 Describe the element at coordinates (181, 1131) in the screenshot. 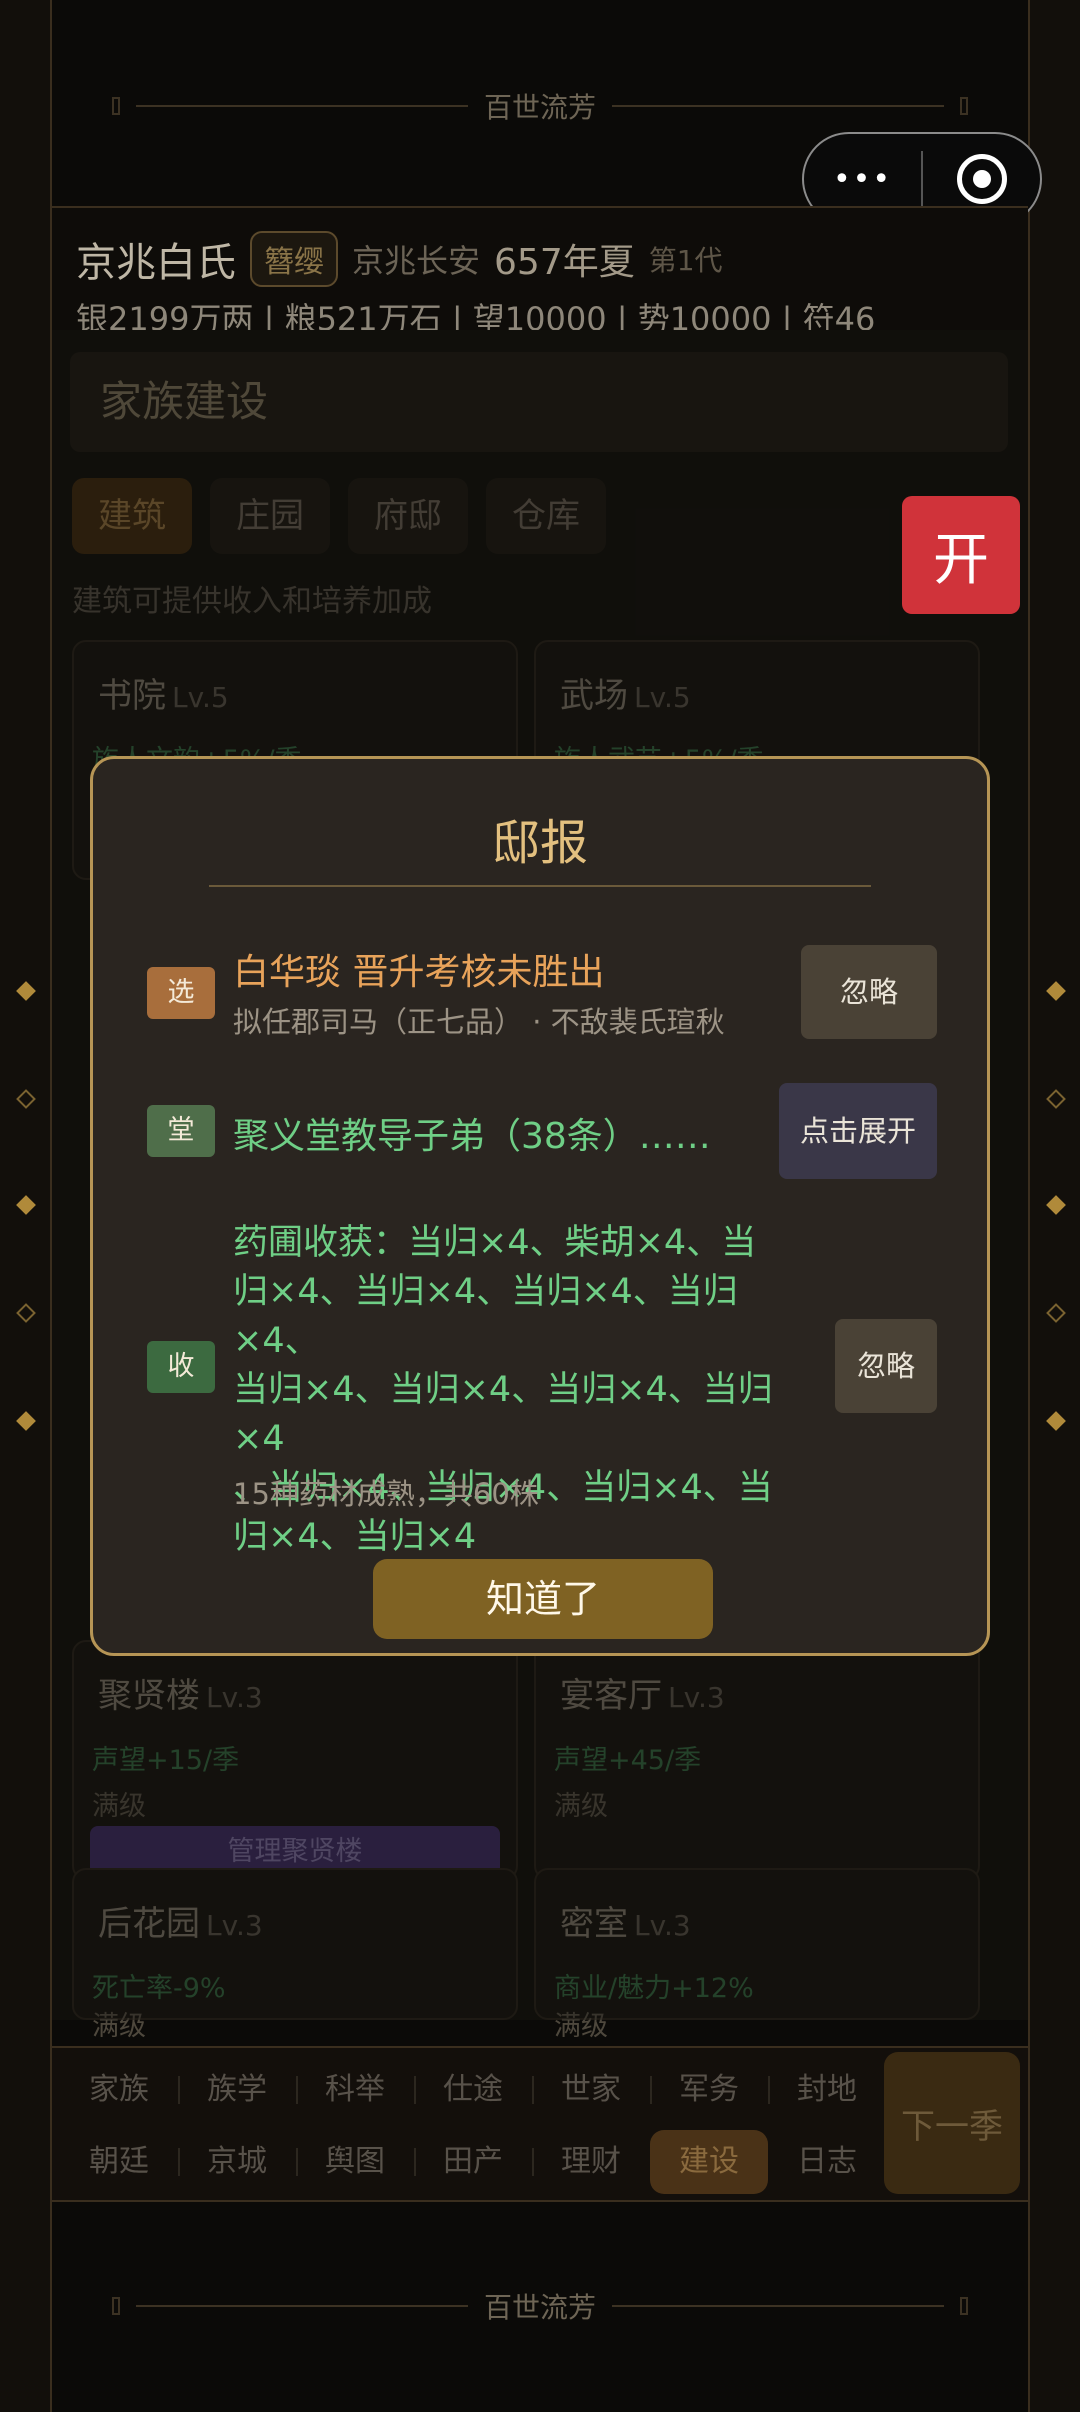

I see `hall-tag: 堂` at that location.